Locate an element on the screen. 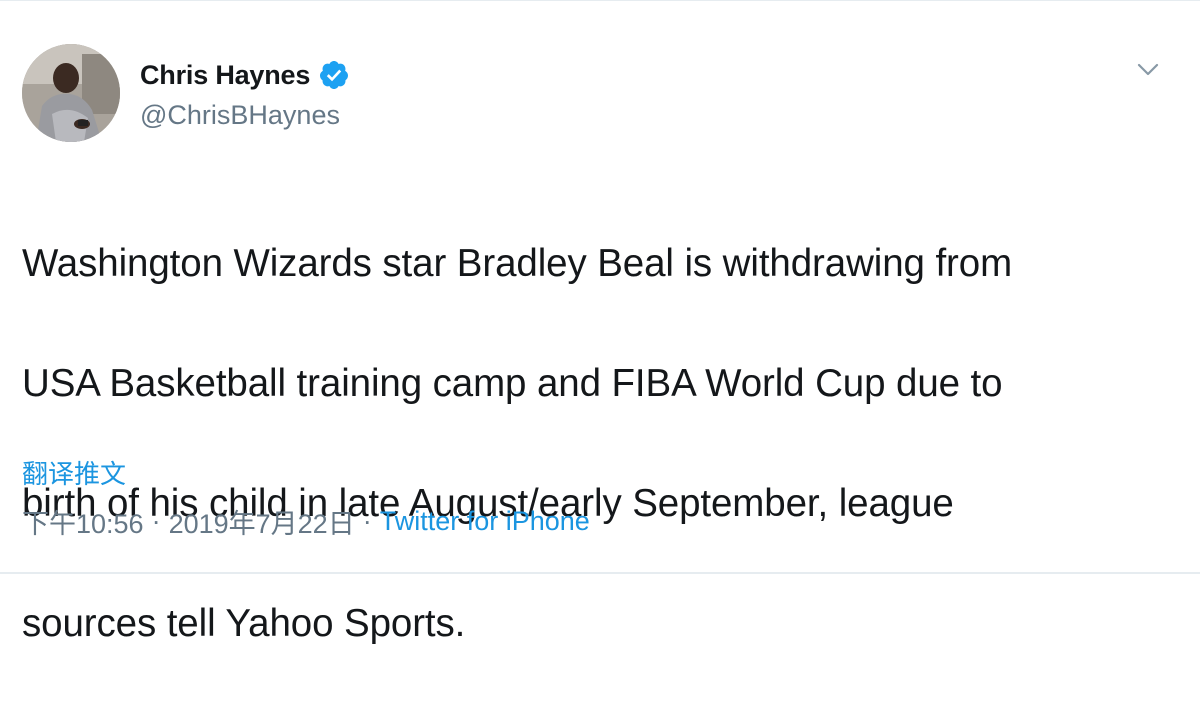 Image resolution: width=1200 pixels, height=714 pixels. display-name-row: Chris Haynes is located at coordinates (245, 75).